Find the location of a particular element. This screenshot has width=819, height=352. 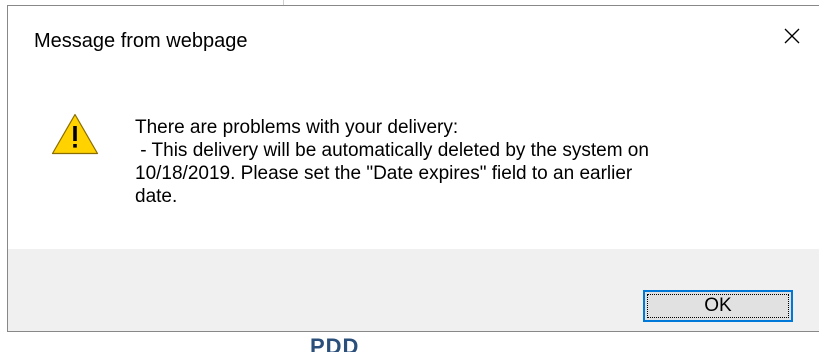

close-button is located at coordinates (792, 36).